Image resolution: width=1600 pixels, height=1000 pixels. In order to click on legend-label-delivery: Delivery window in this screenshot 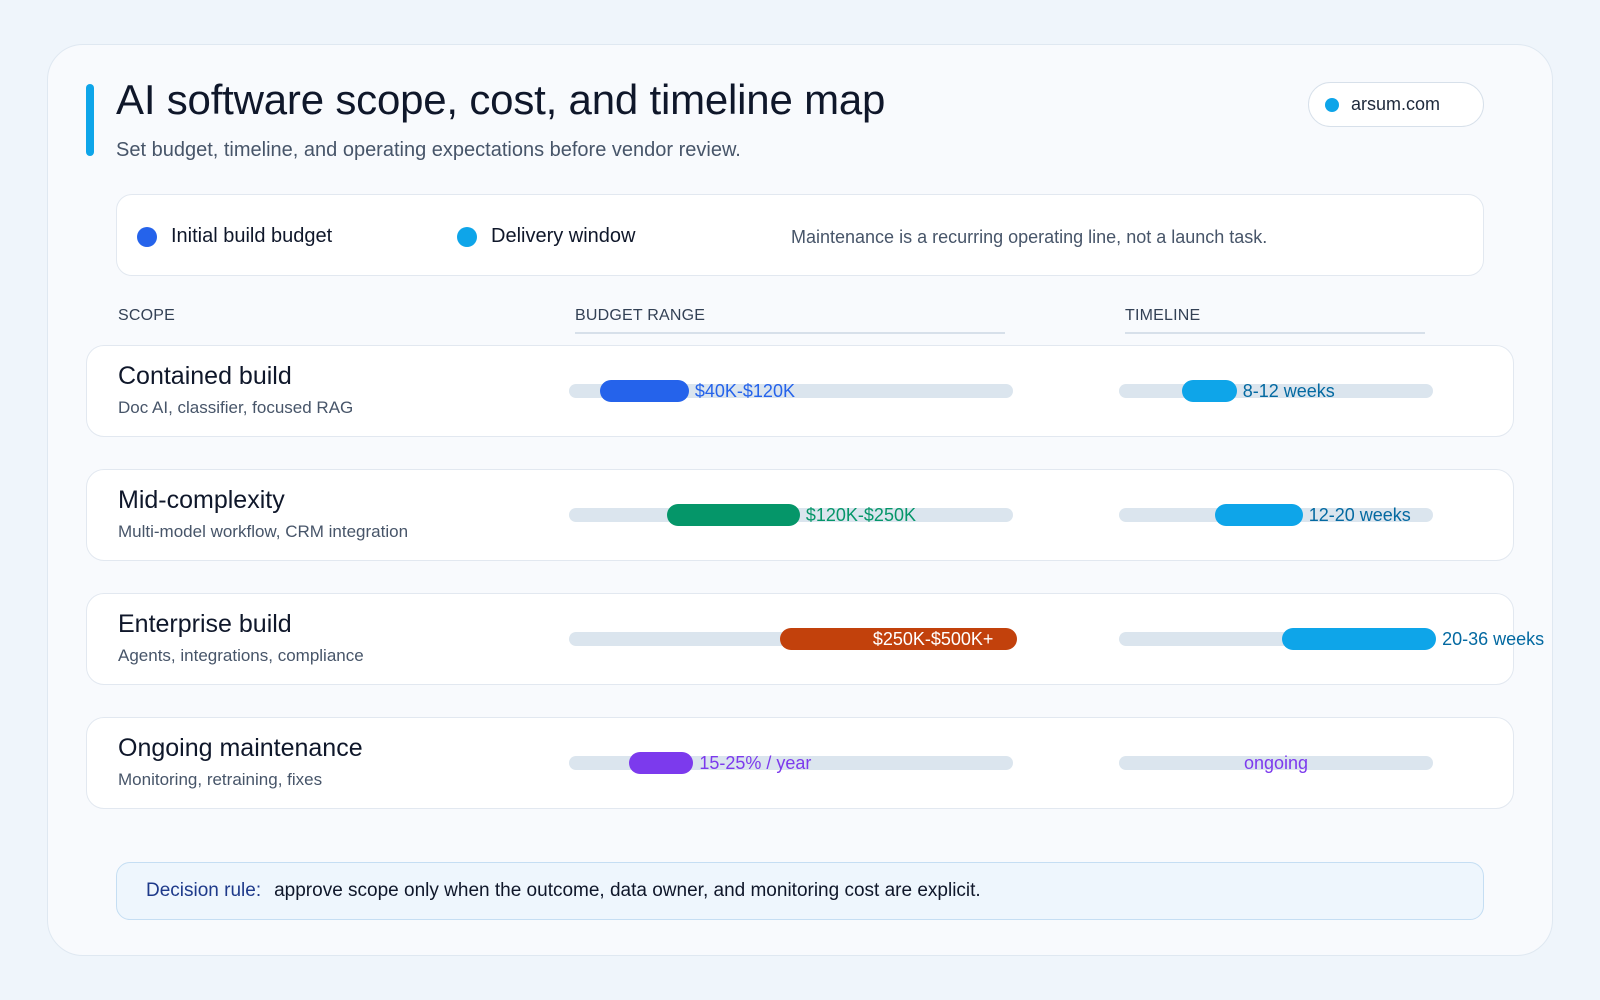, I will do `click(563, 236)`.